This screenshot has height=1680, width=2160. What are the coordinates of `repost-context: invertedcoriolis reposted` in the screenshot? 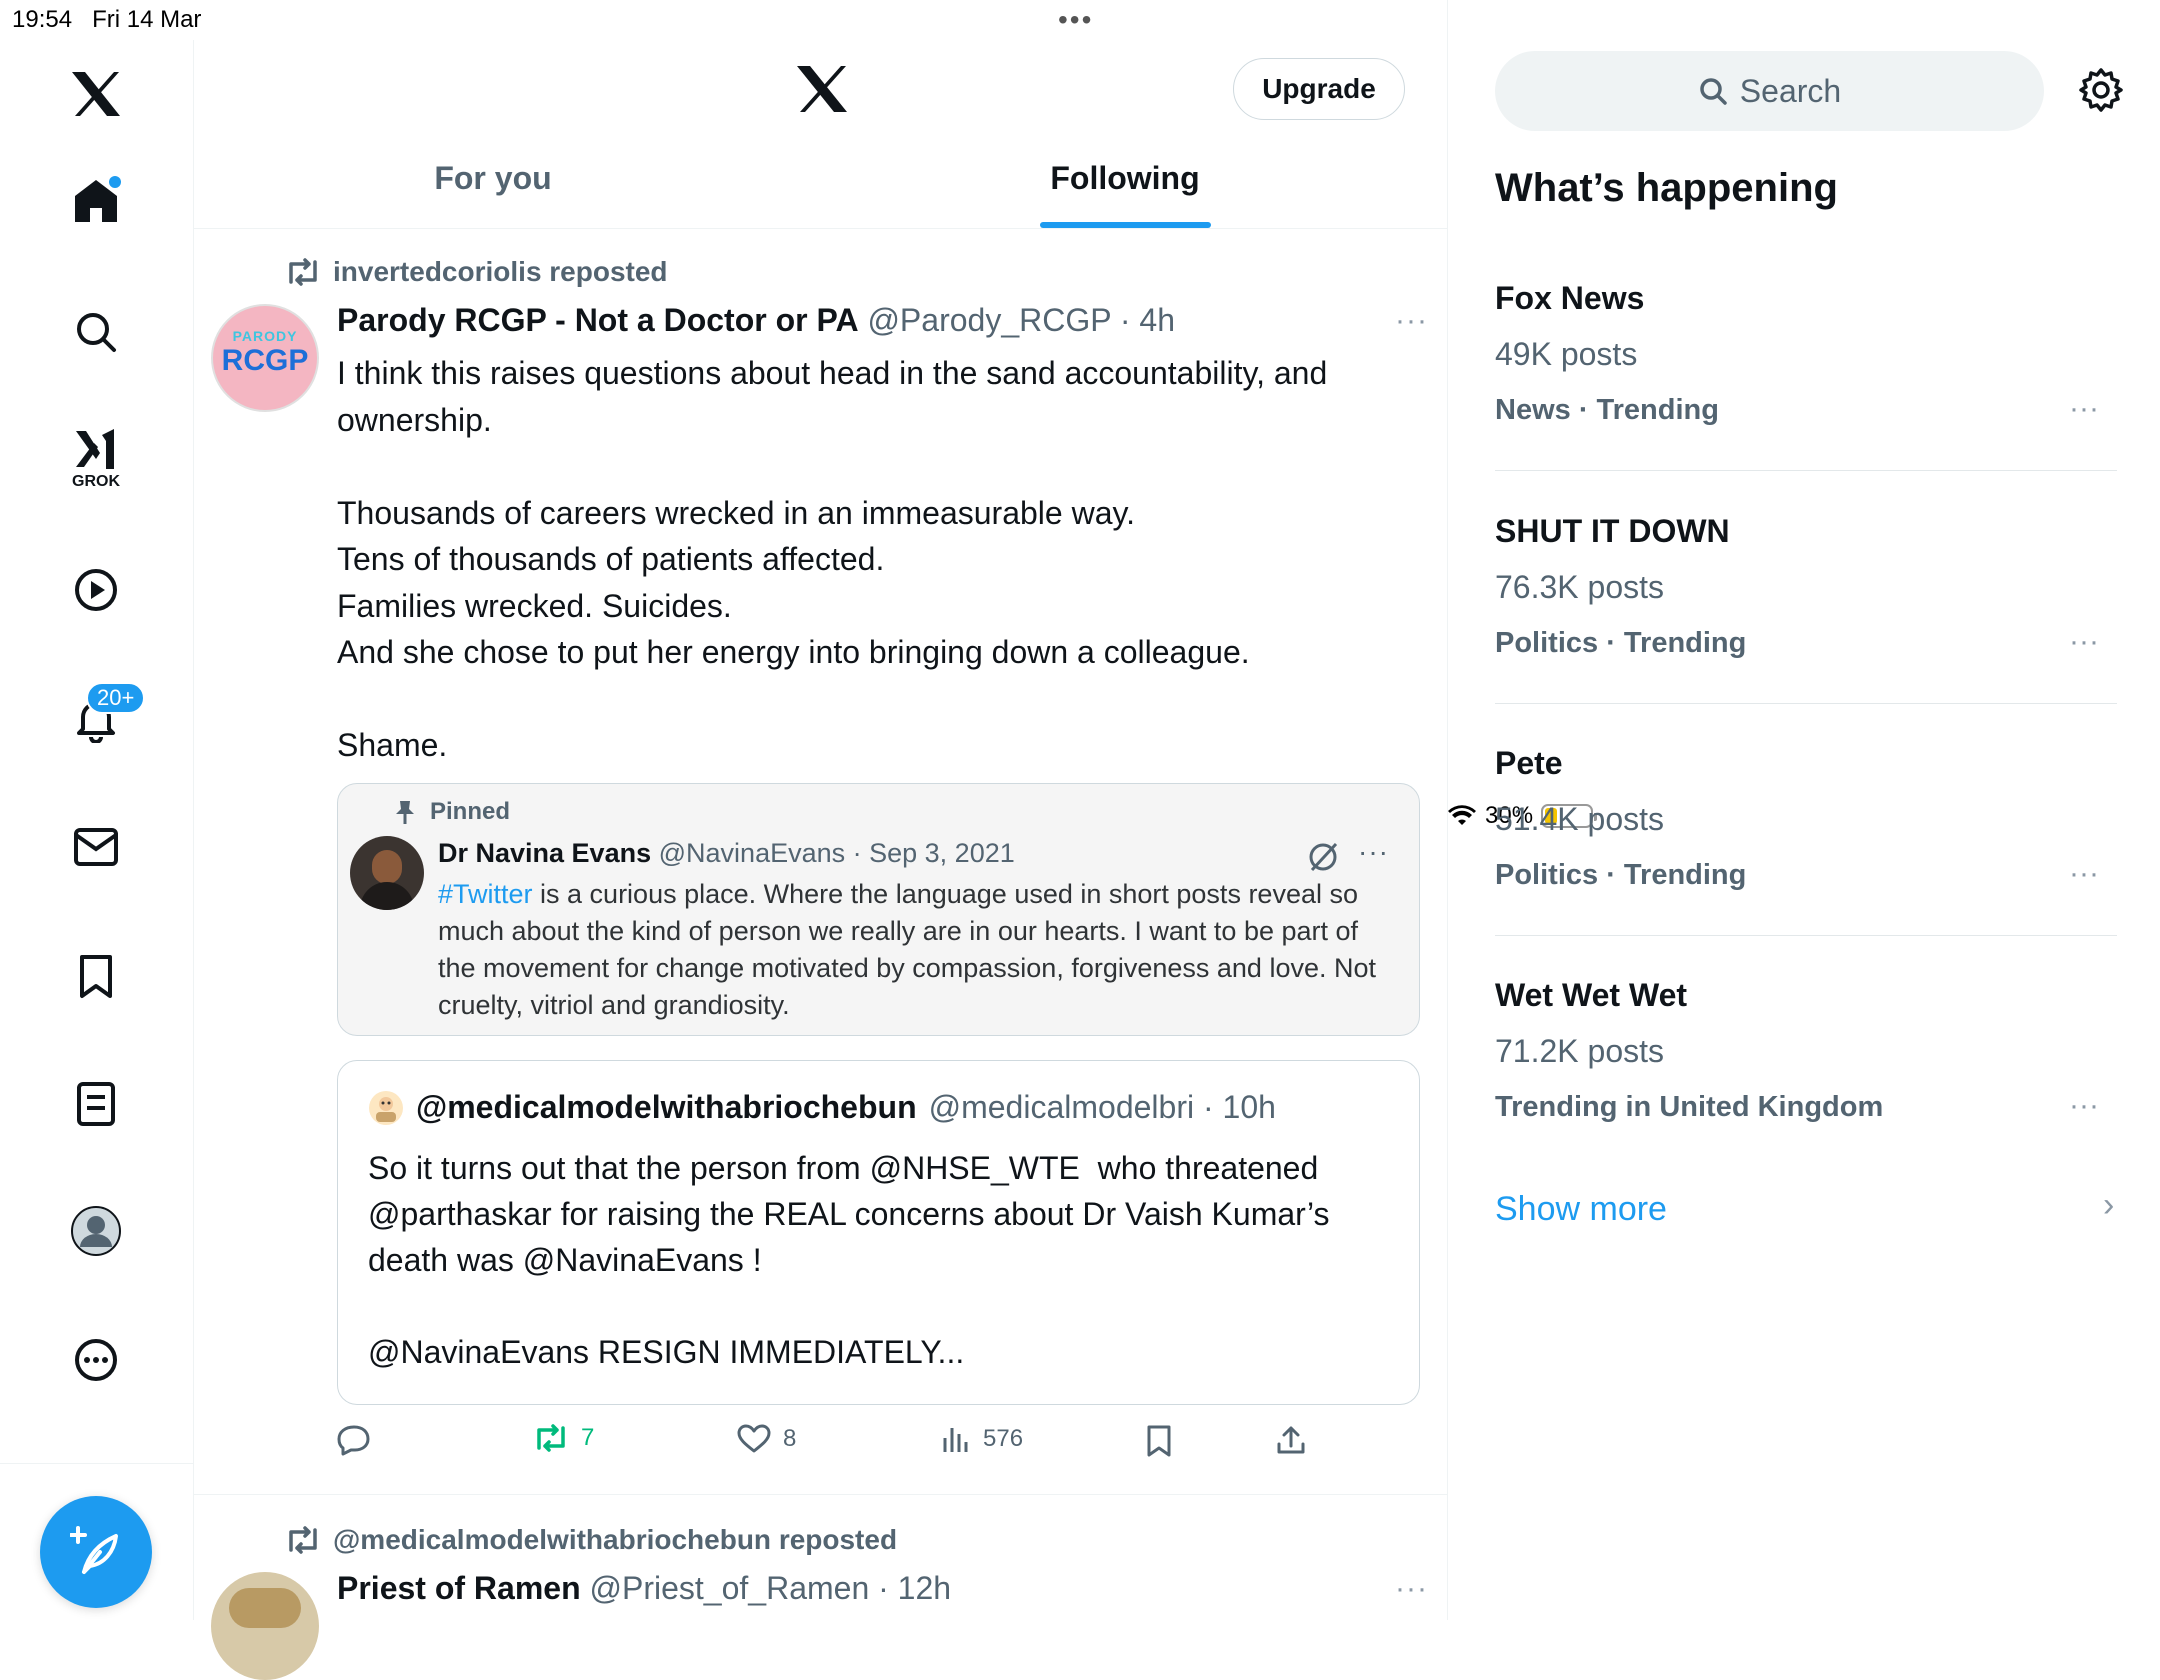 It's located at (476, 272).